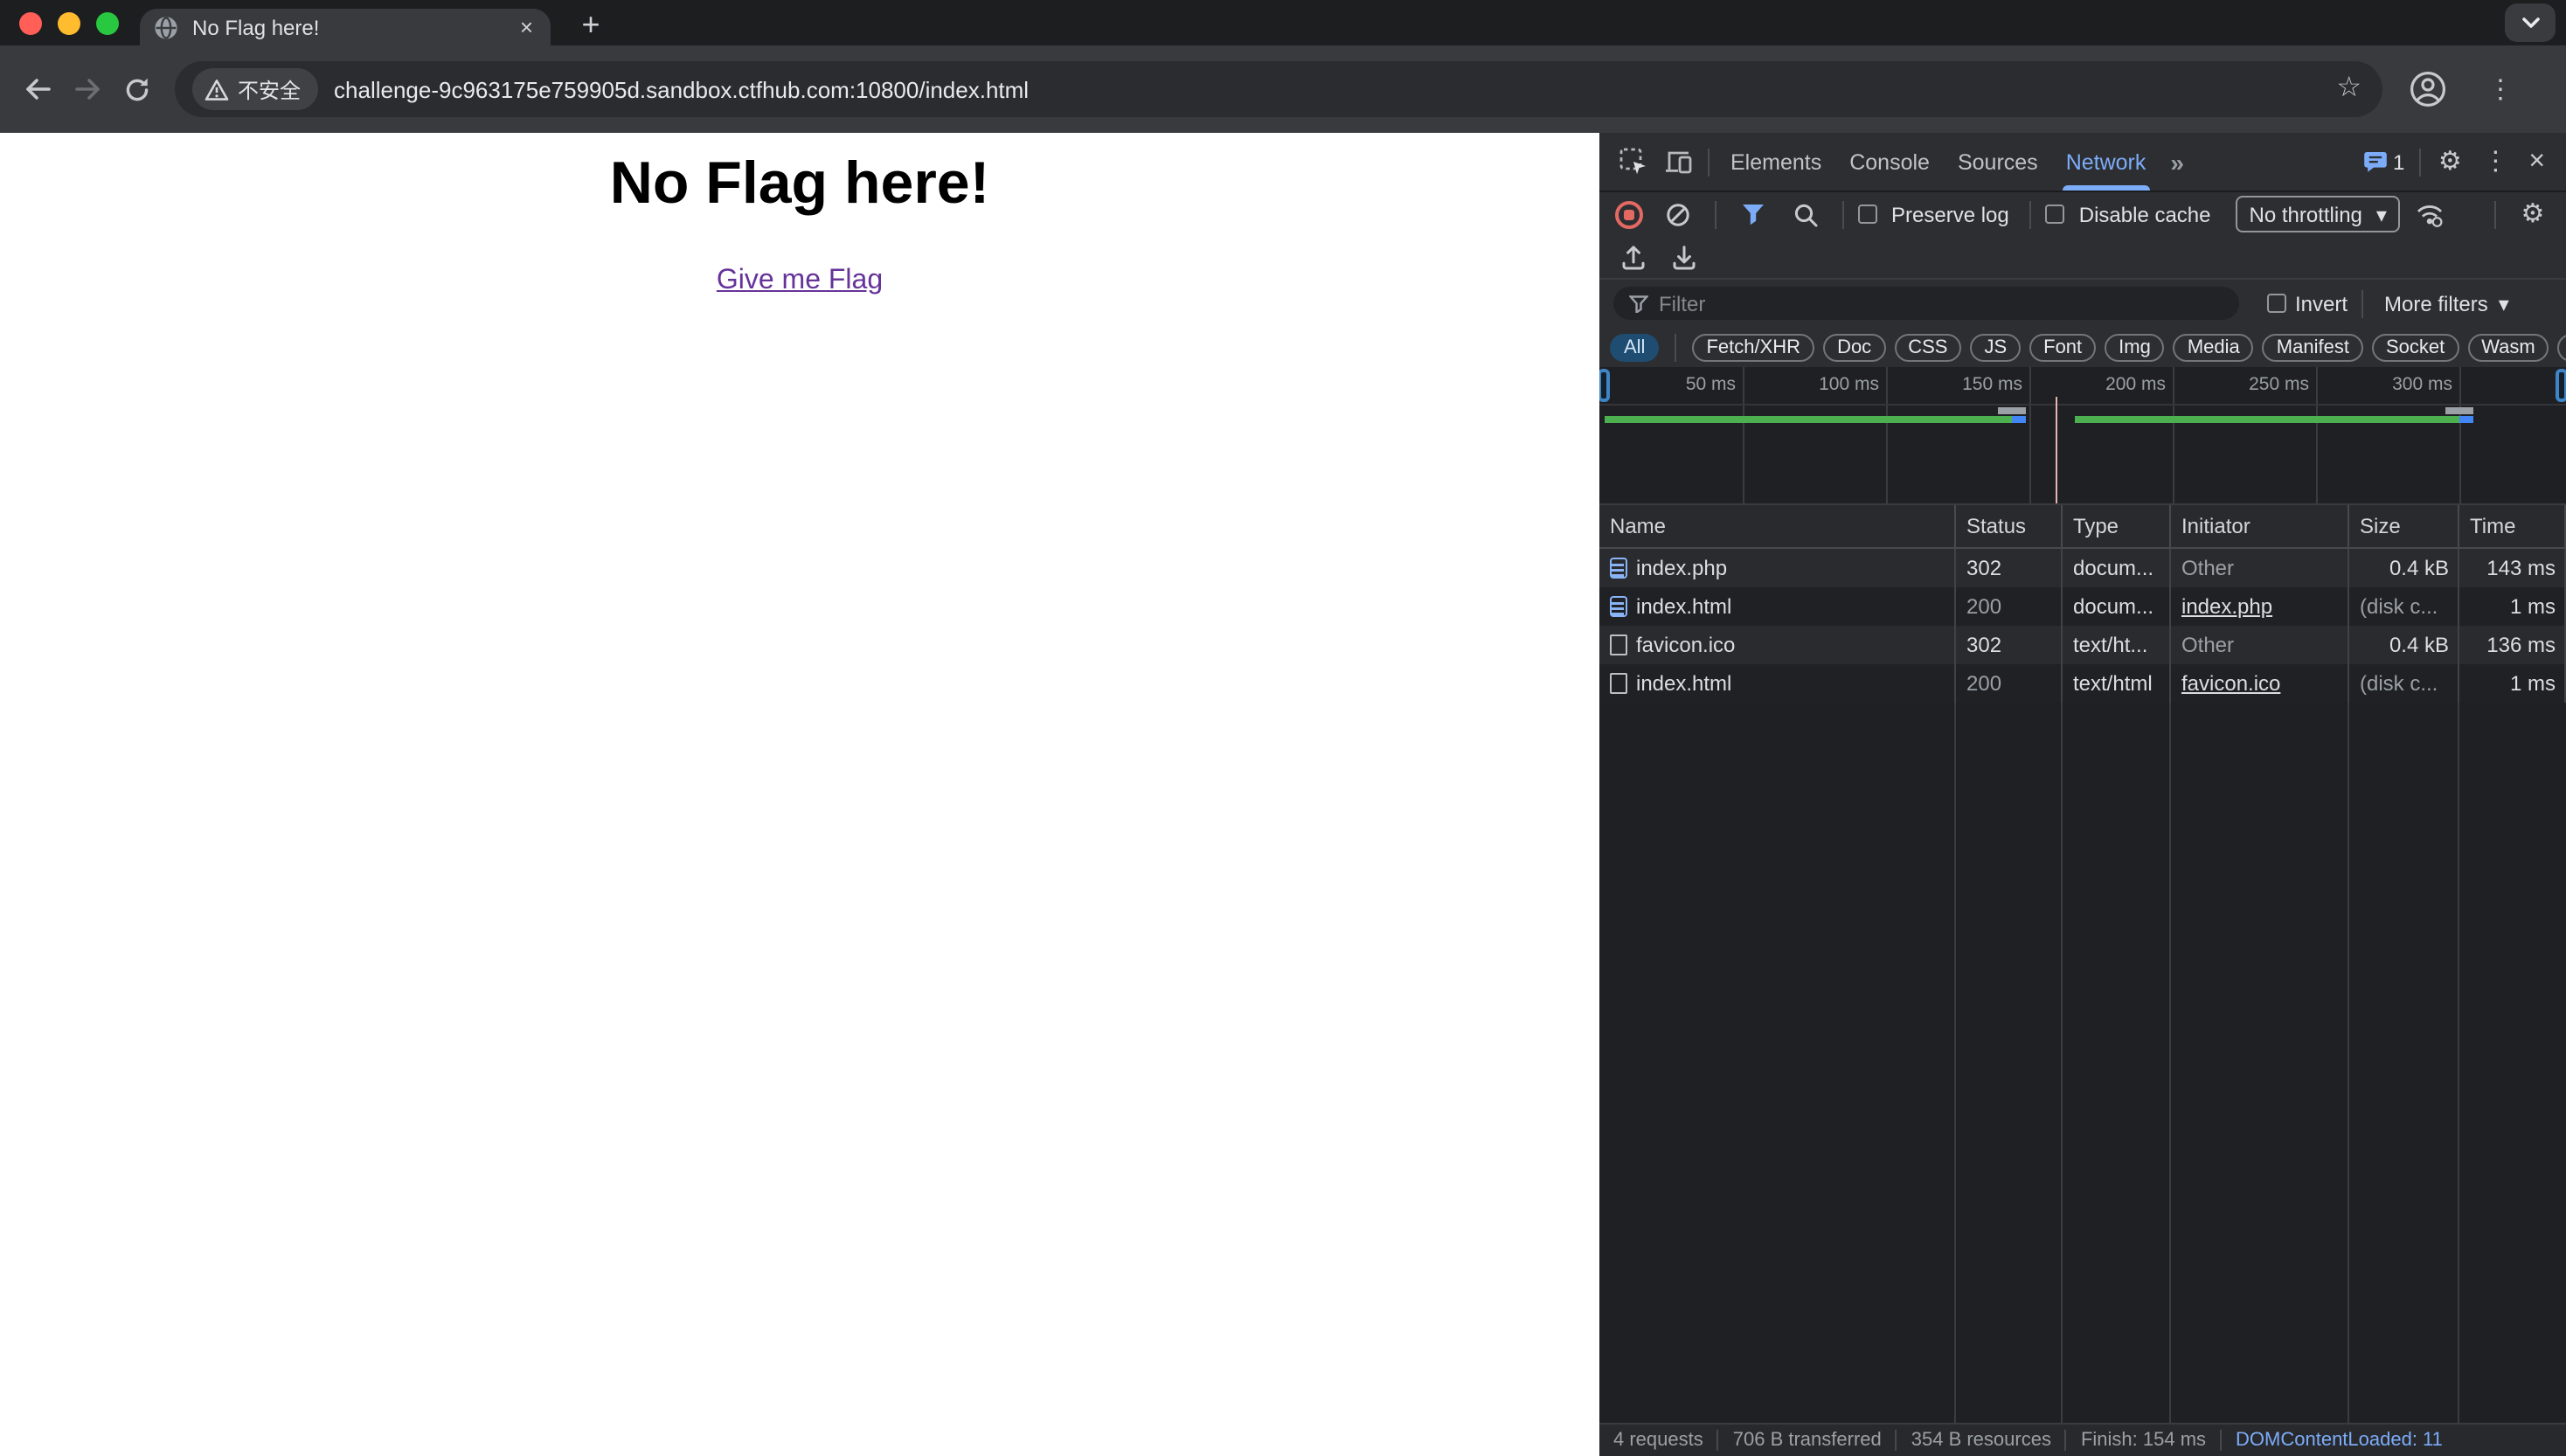 Image resolution: width=2566 pixels, height=1456 pixels. What do you see at coordinates (1868, 214) in the screenshot?
I see `preserve-log-checkbox` at bounding box center [1868, 214].